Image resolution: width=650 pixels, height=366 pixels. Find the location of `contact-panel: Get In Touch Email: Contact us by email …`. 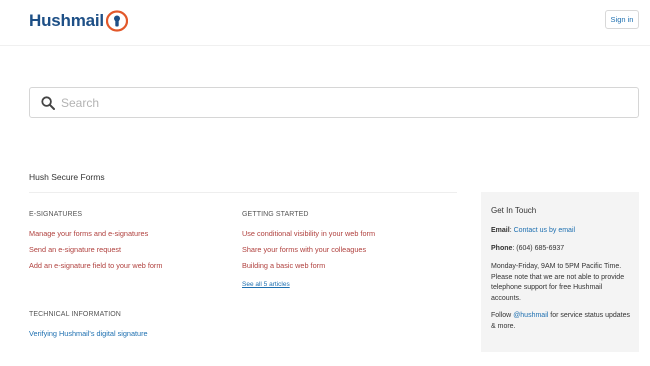

contact-panel: Get In Touch Email: Contact us by email … is located at coordinates (560, 272).